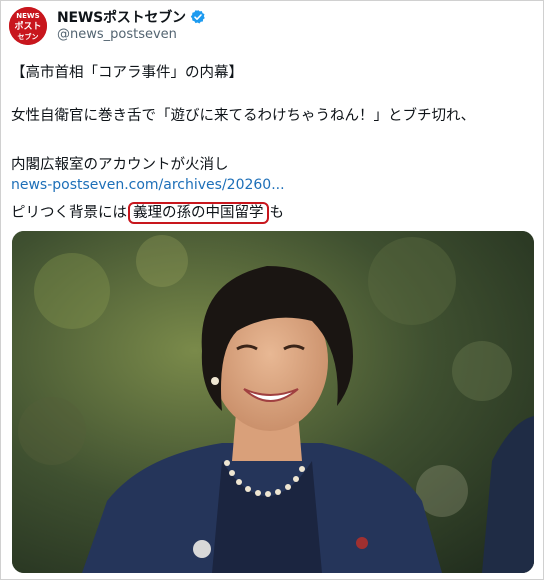  I want to click on name-row: NEWSポストセブン, so click(131, 17).